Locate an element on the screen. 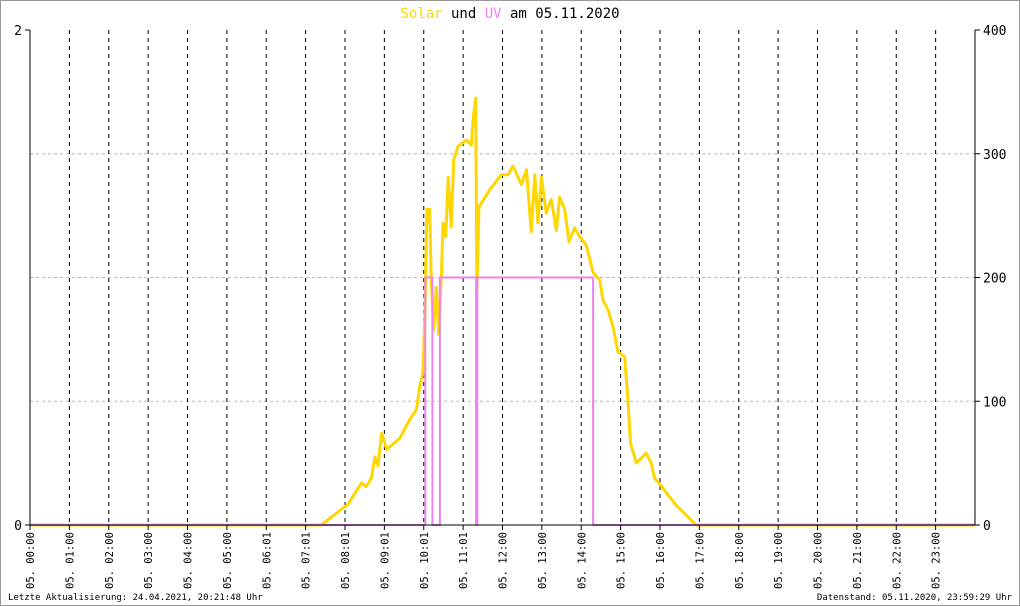 This screenshot has height=606, width=1020. x-tick-label: 05. 23:00 is located at coordinates (937, 560).